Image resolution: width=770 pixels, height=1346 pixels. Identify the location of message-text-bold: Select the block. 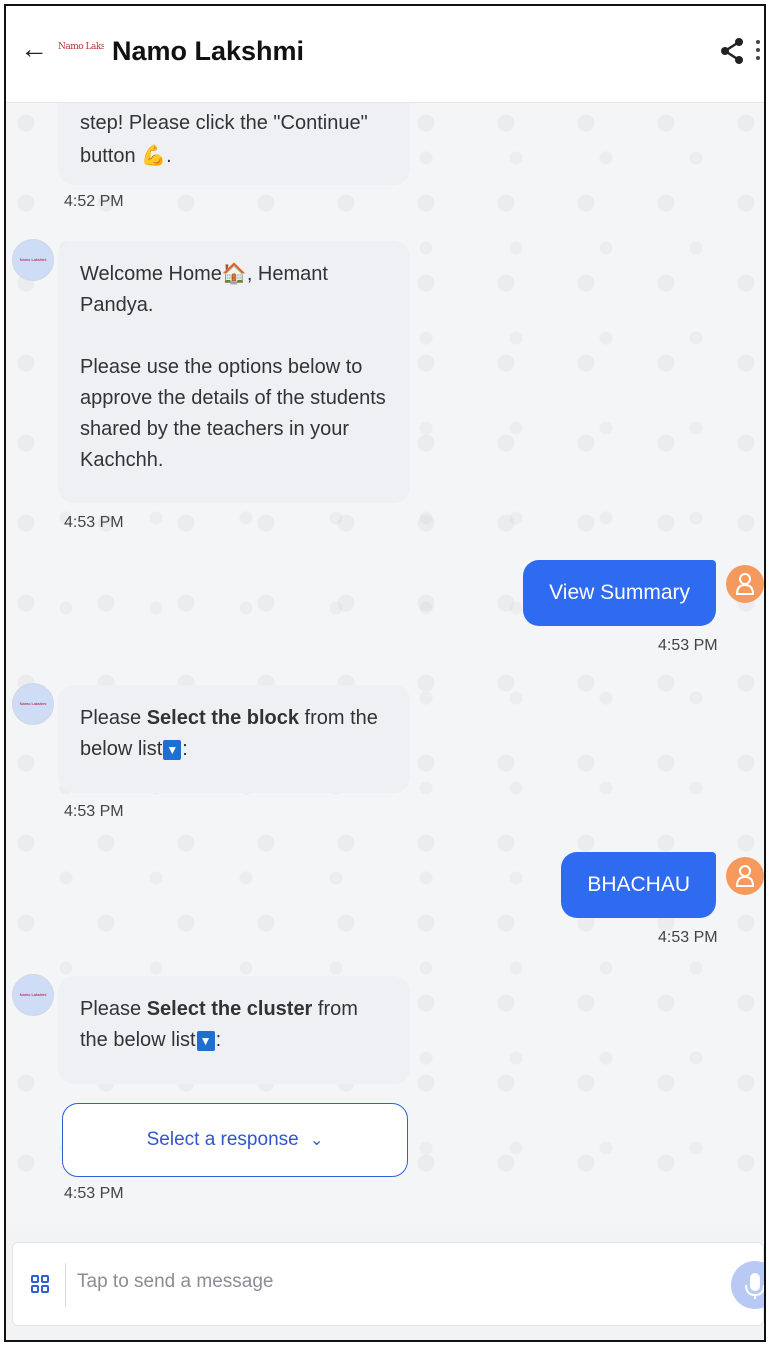
(222, 718).